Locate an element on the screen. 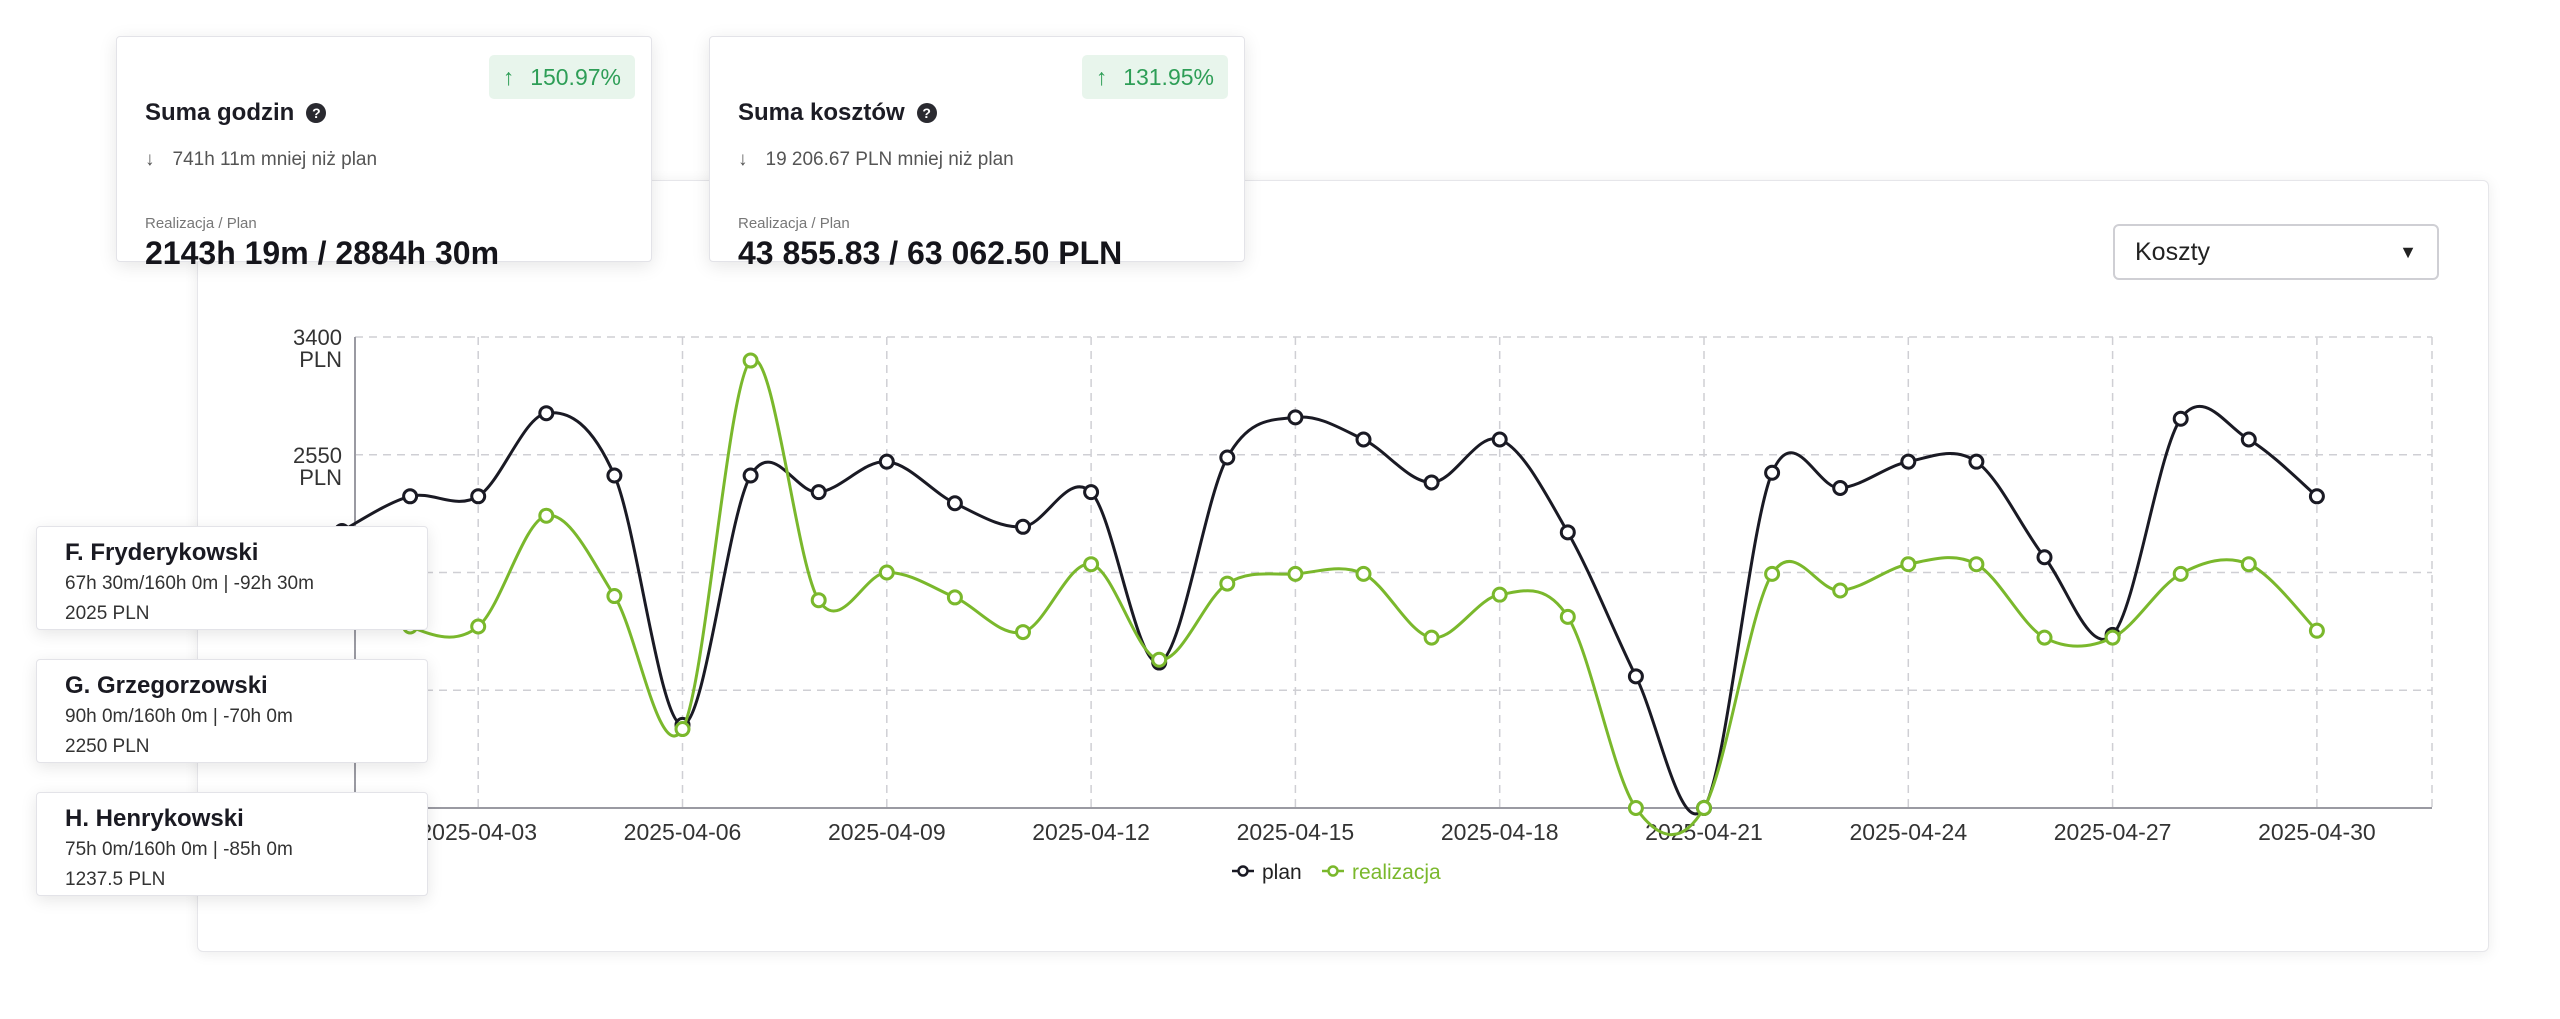  x-tick-label: 2025-04-15 is located at coordinates (1296, 832).